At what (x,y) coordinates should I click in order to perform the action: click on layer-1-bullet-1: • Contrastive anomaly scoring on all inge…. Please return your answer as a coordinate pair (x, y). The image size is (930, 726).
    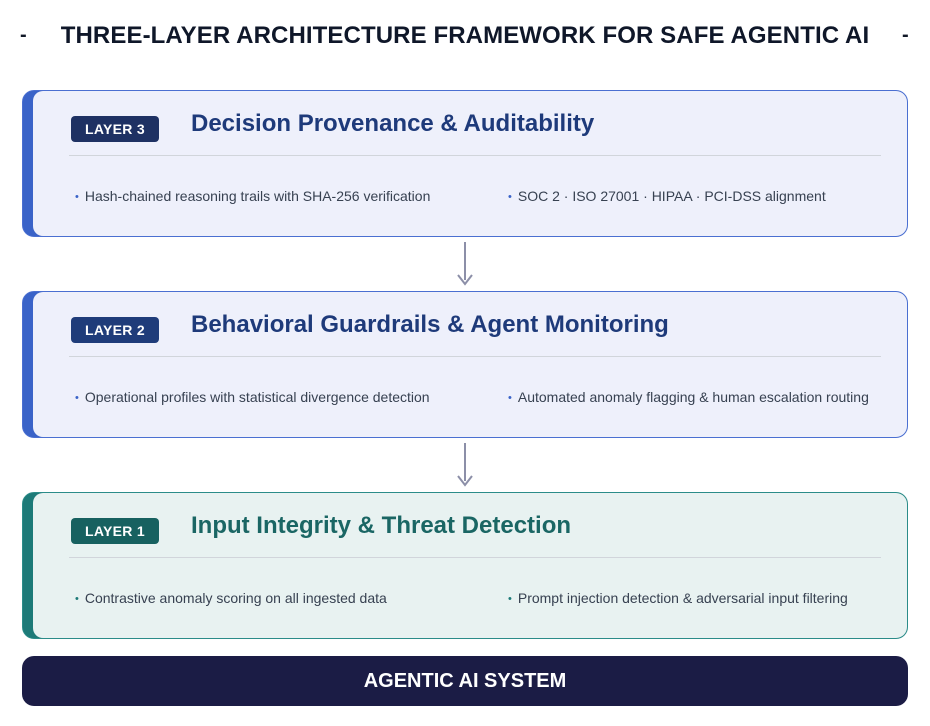
    Looking at the image, I should click on (231, 598).